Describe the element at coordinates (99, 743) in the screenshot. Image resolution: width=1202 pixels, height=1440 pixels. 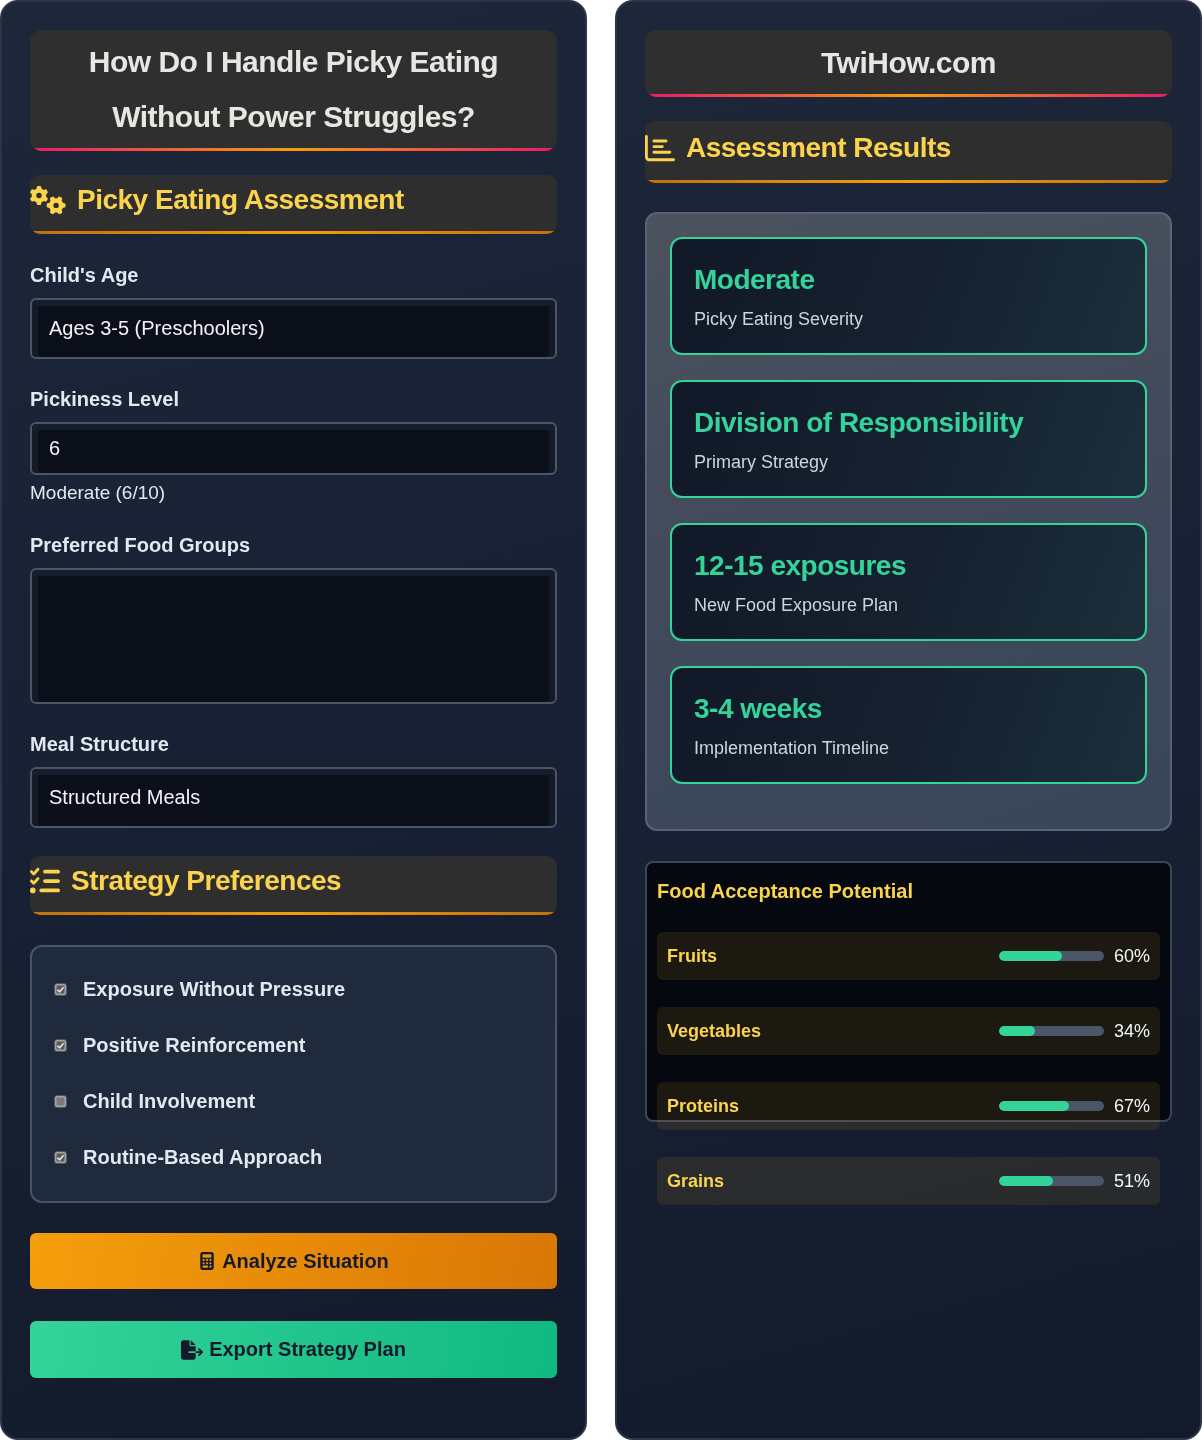
I see `field-label: Meal Structure` at that location.